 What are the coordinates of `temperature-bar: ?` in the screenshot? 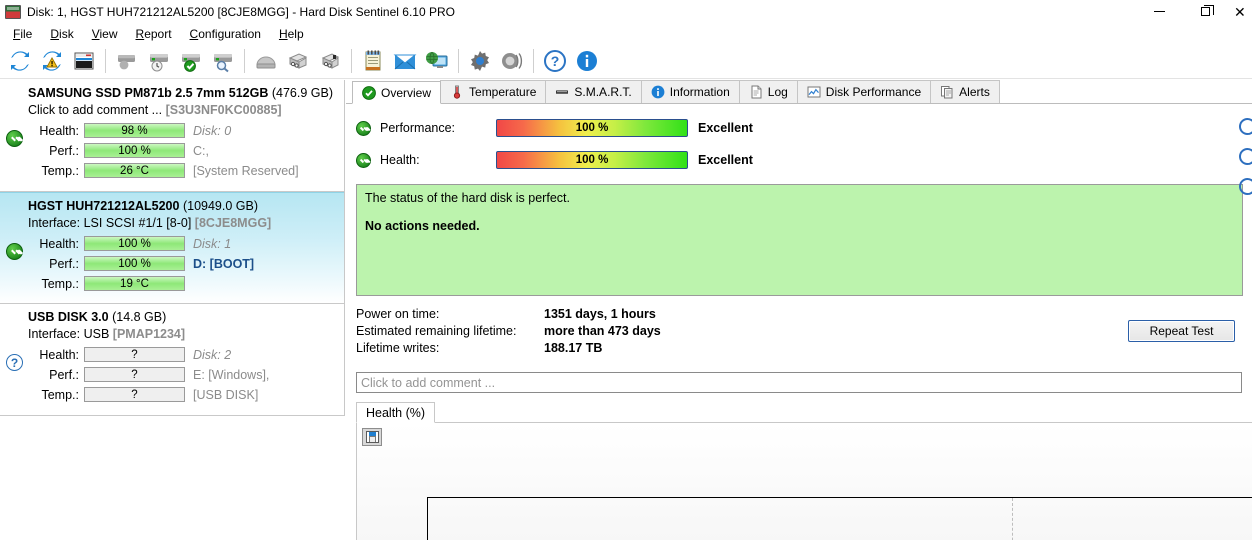 It's located at (134, 394).